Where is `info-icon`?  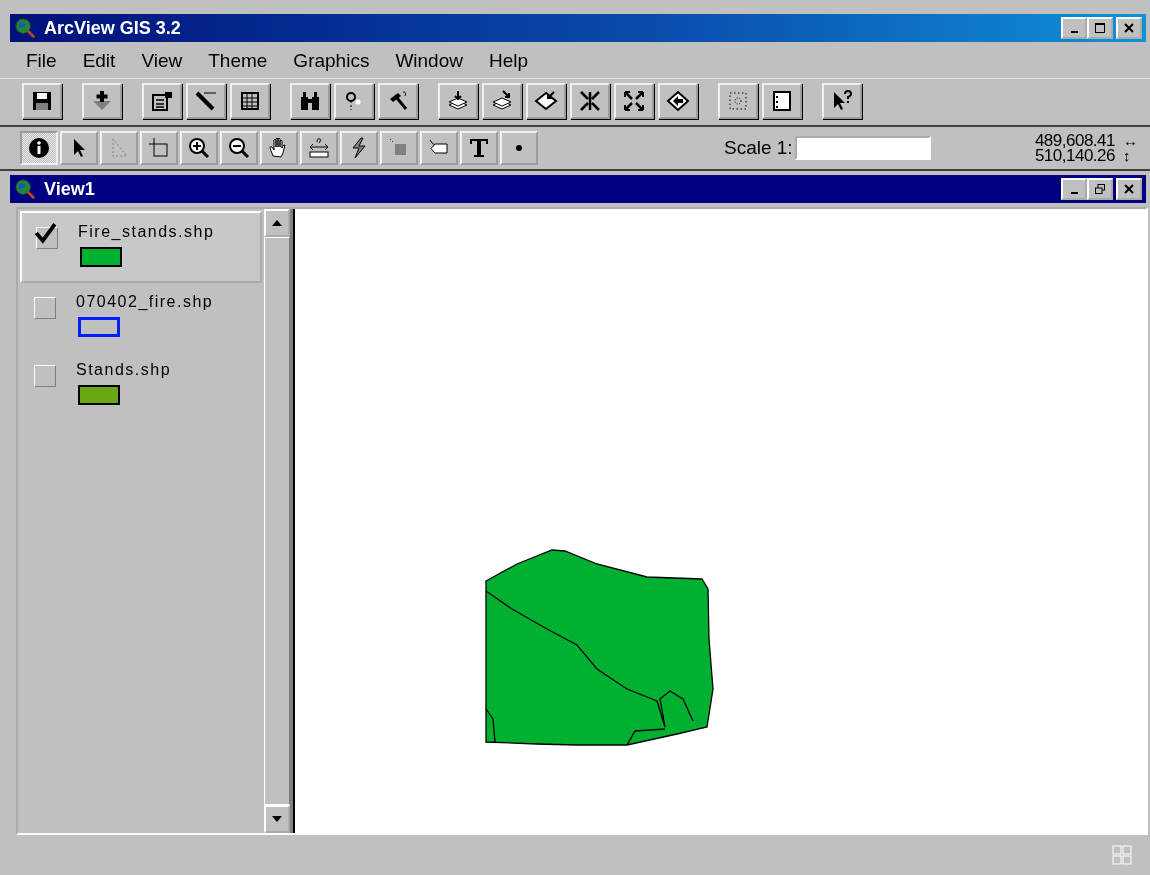 info-icon is located at coordinates (39, 148).